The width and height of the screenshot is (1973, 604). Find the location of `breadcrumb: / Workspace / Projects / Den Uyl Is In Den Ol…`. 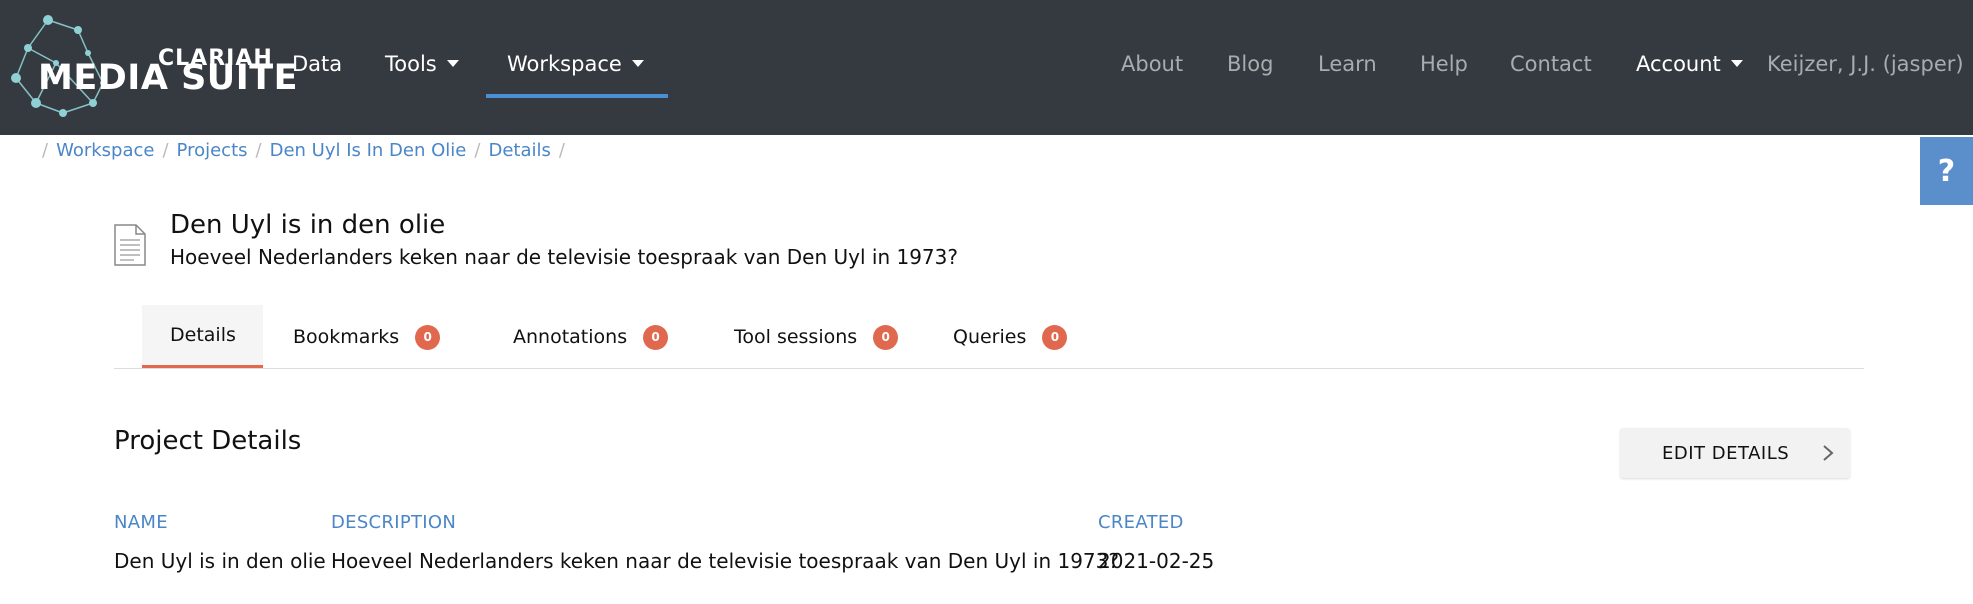

breadcrumb: / Workspace / Projects / Den Uyl Is In Den Ol… is located at coordinates (303, 150).